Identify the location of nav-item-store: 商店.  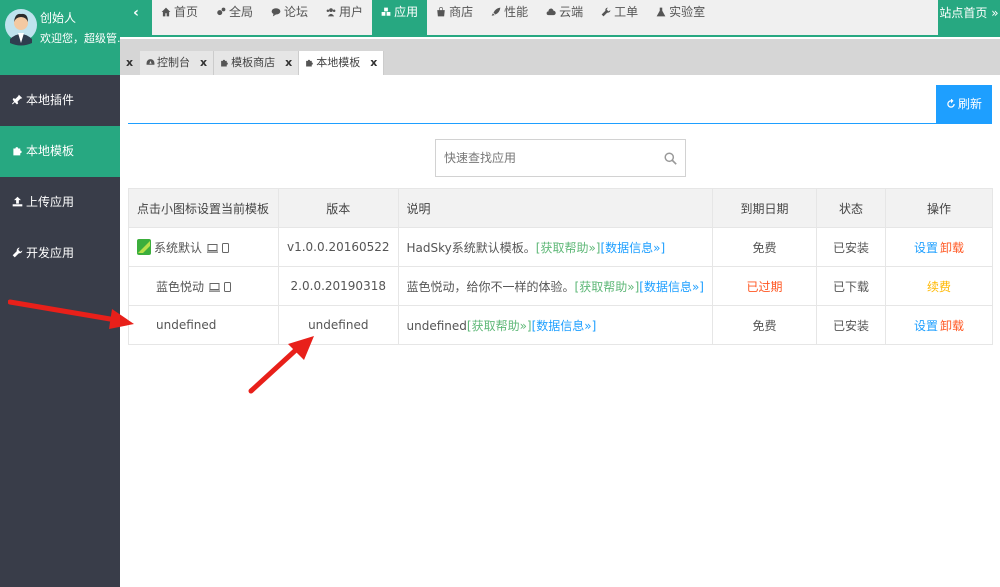
(454, 17).